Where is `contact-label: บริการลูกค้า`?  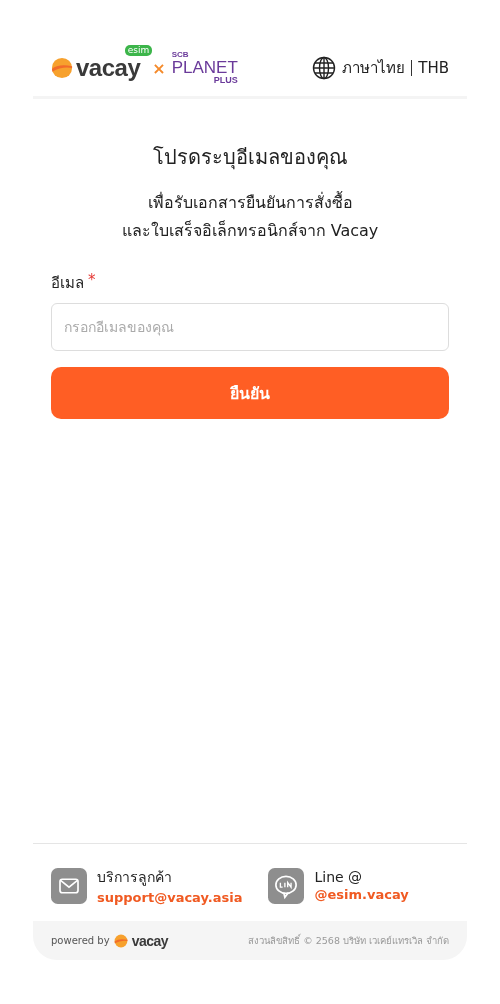
contact-label: บริการลูกค้า is located at coordinates (135, 878).